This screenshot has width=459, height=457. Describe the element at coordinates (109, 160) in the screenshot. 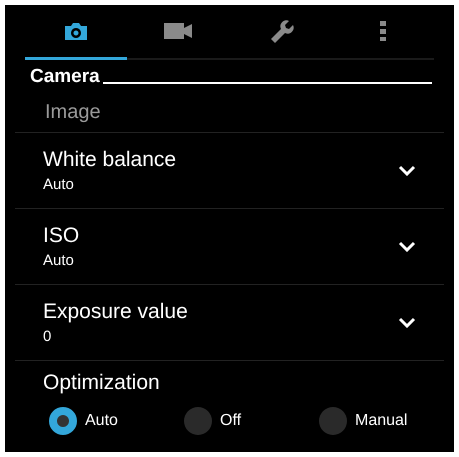

I see `setting-label: White balance` at that location.